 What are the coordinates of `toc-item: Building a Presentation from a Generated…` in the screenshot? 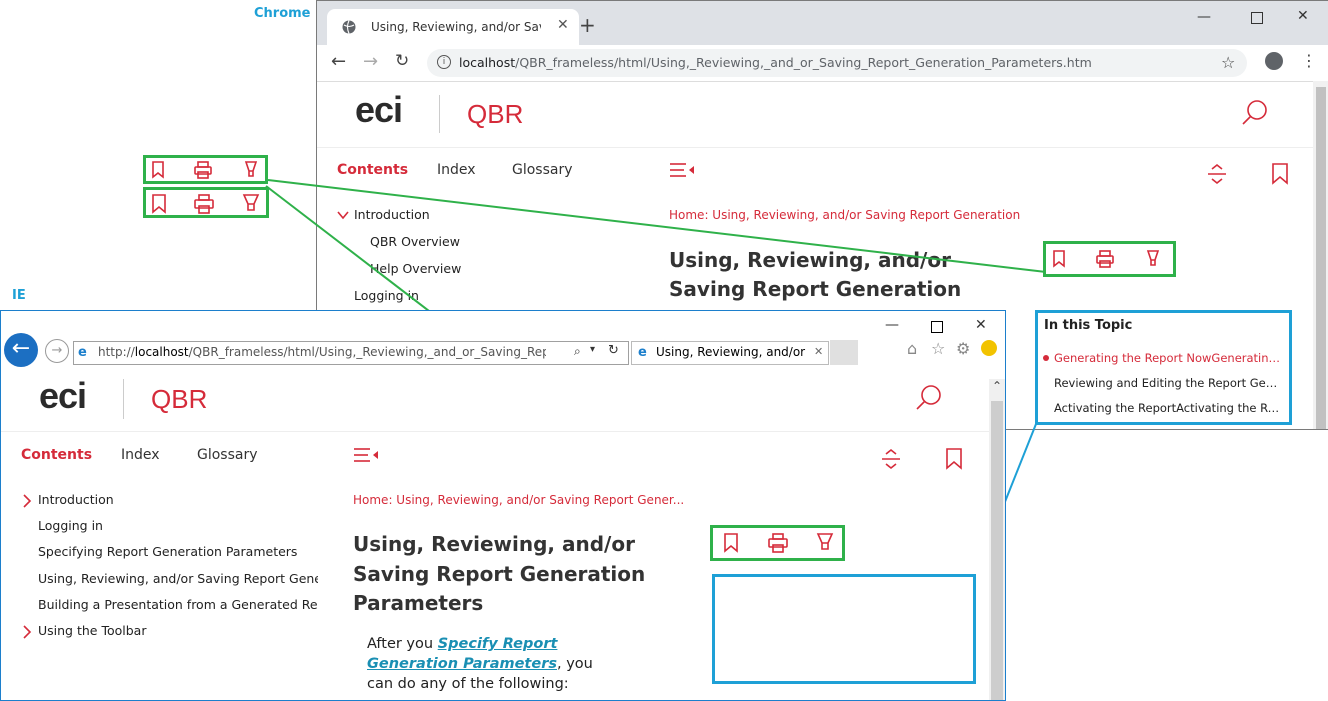 It's located at (178, 604).